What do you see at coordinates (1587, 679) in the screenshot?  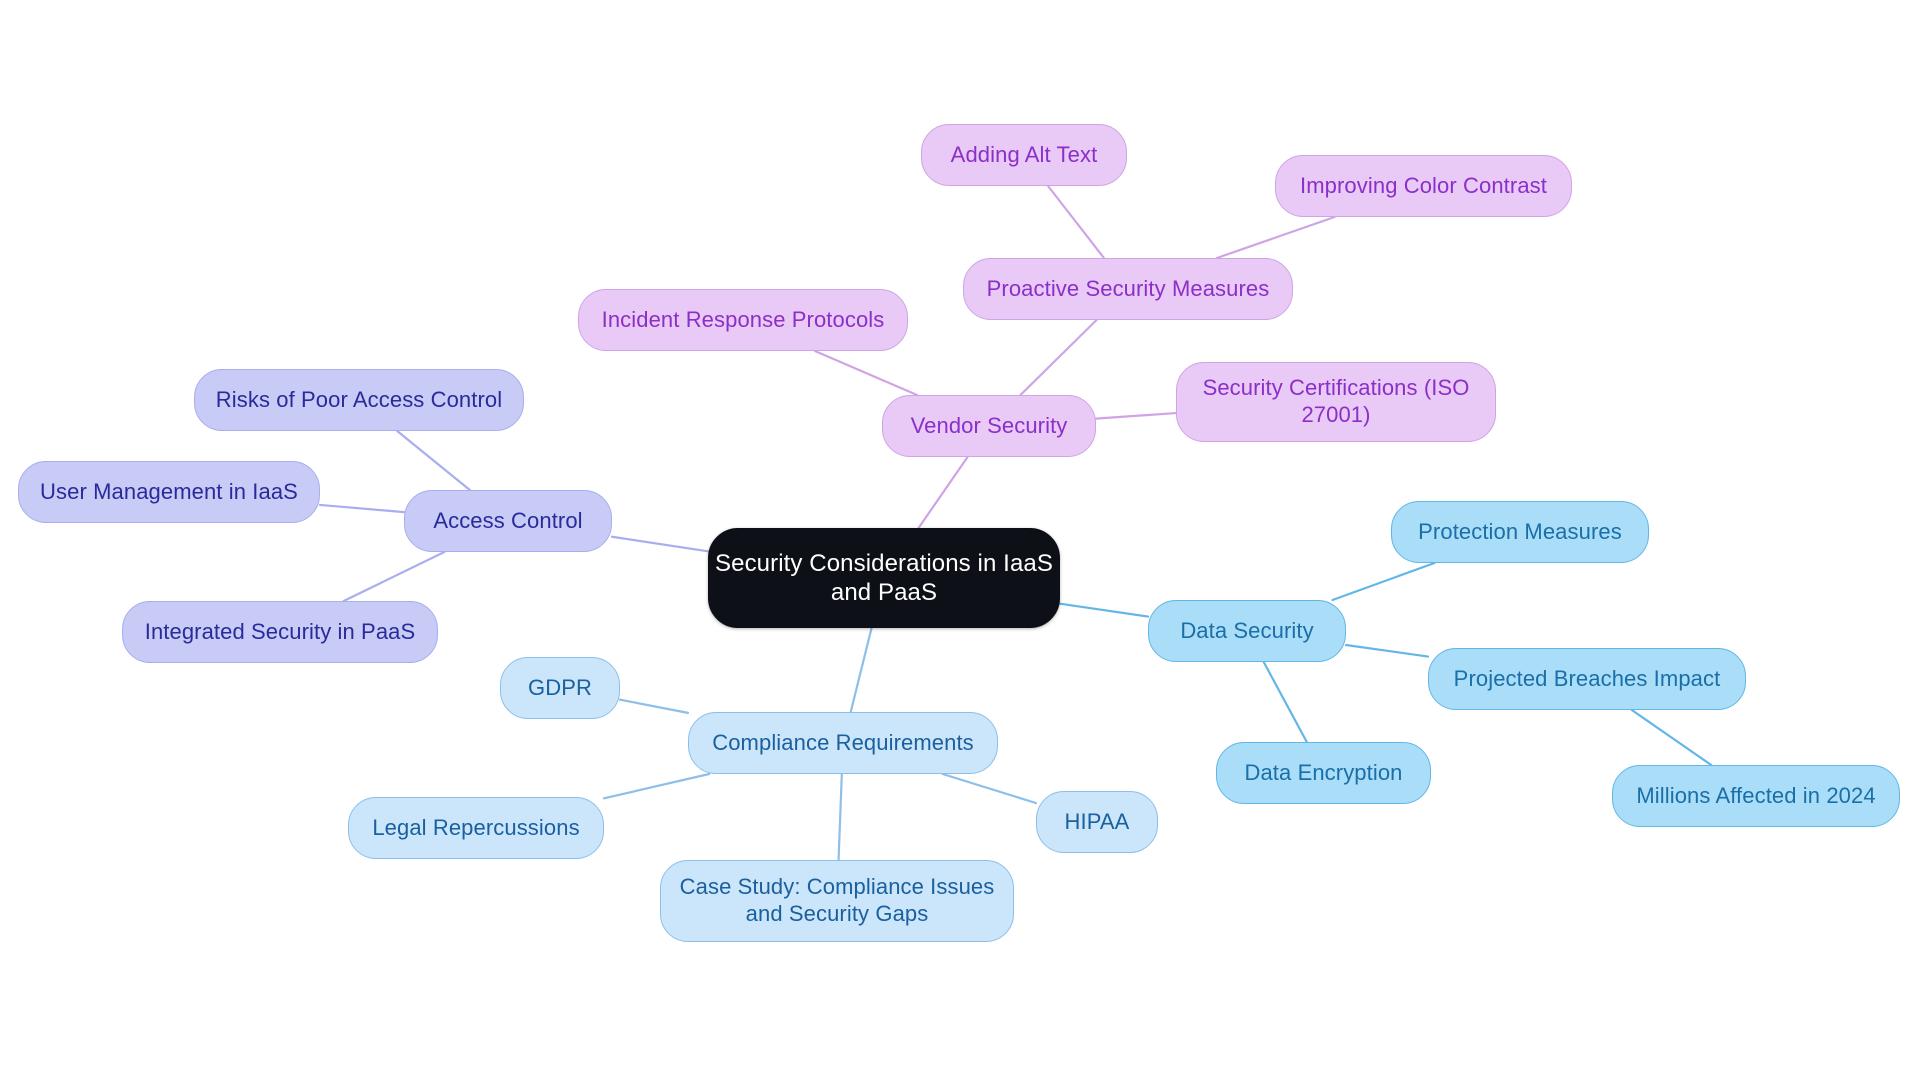 I see `node-projected-breaches-impact: Projected Breaches Impact` at bounding box center [1587, 679].